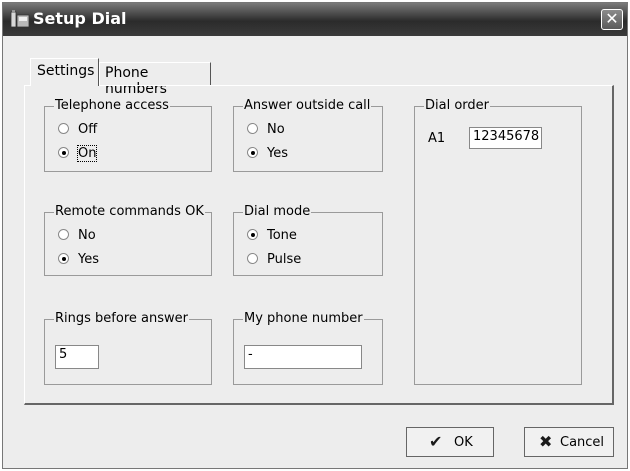  Describe the element at coordinates (128, 348) in the screenshot. I see `rings-before-answer-group: Rings before answer 5` at that location.